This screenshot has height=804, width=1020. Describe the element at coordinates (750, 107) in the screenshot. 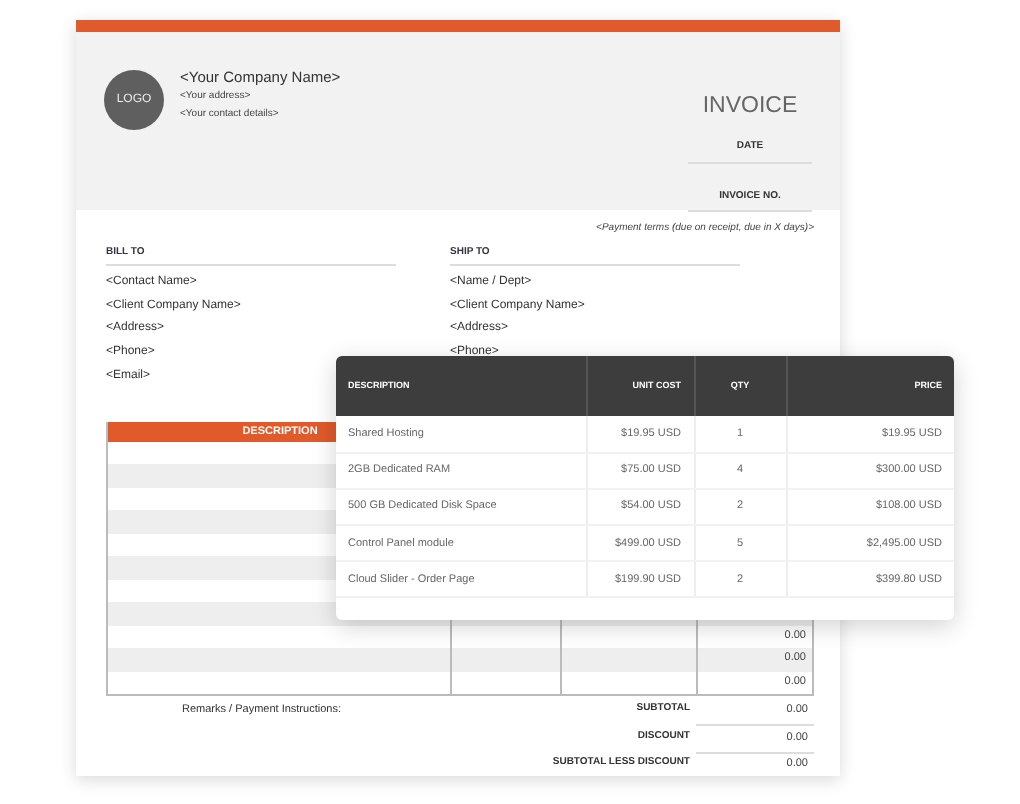

I see `invoice-title: INVOICE` at that location.